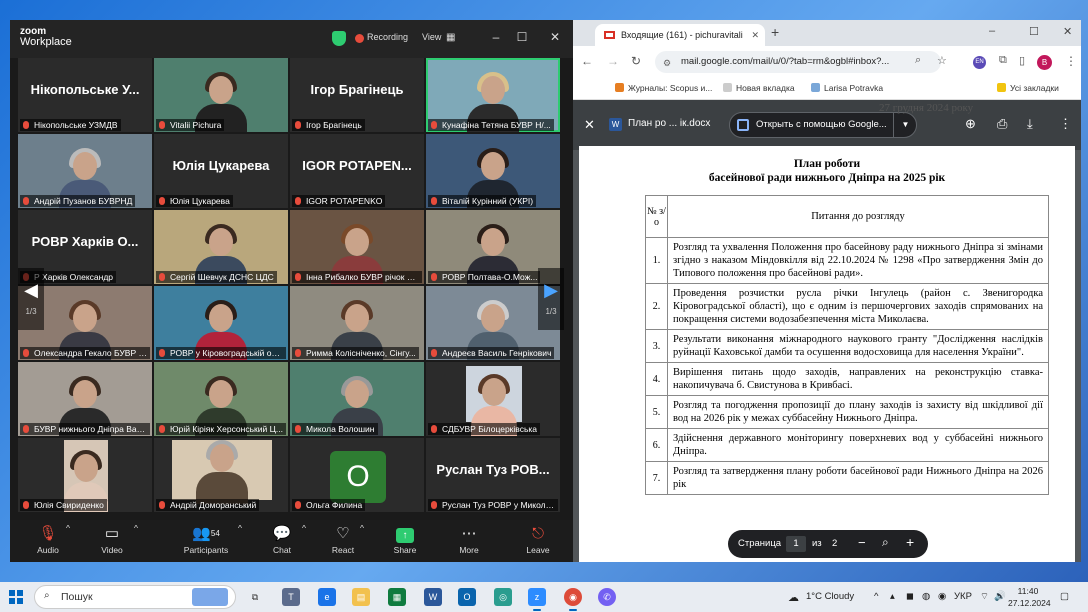  Describe the element at coordinates (450, 37) in the screenshot. I see `grid-view-icon: ▦` at that location.